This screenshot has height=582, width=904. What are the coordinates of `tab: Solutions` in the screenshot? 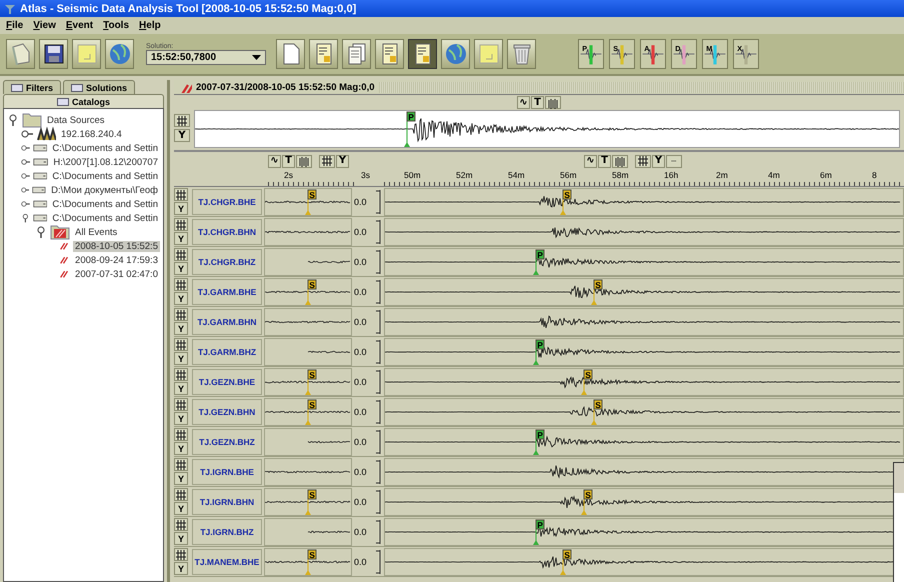 It's located at (99, 87).